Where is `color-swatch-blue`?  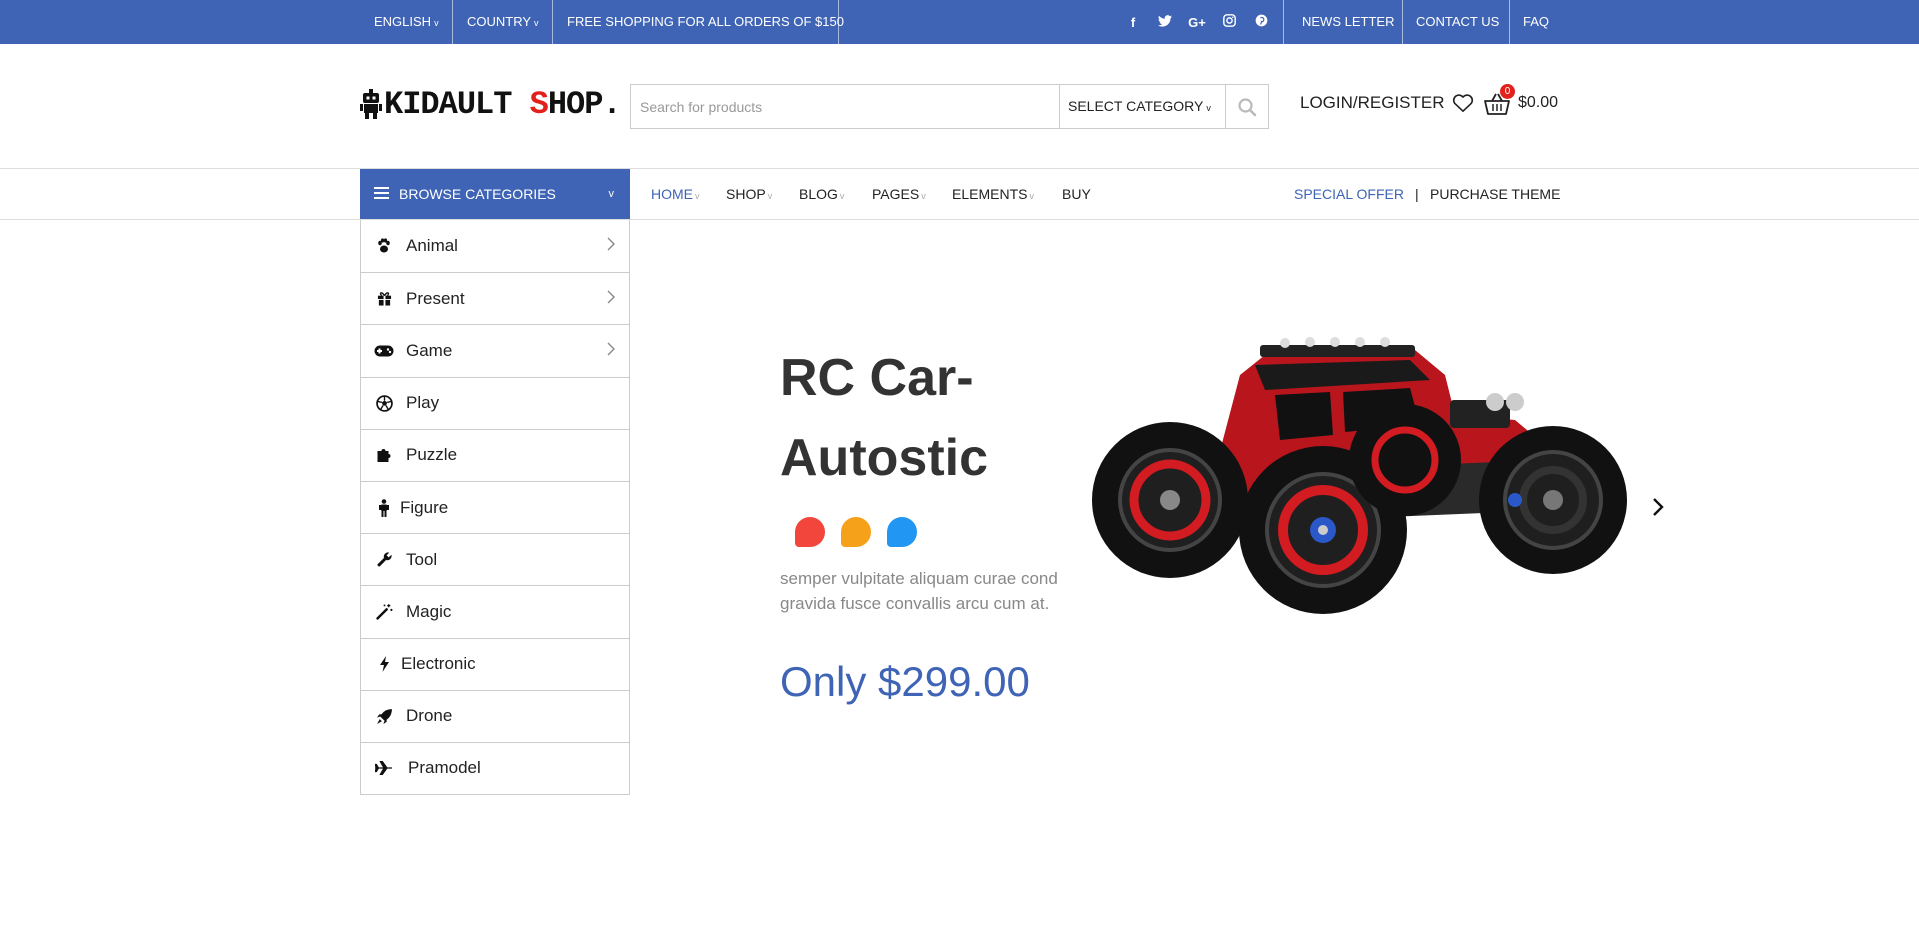 color-swatch-blue is located at coordinates (902, 532).